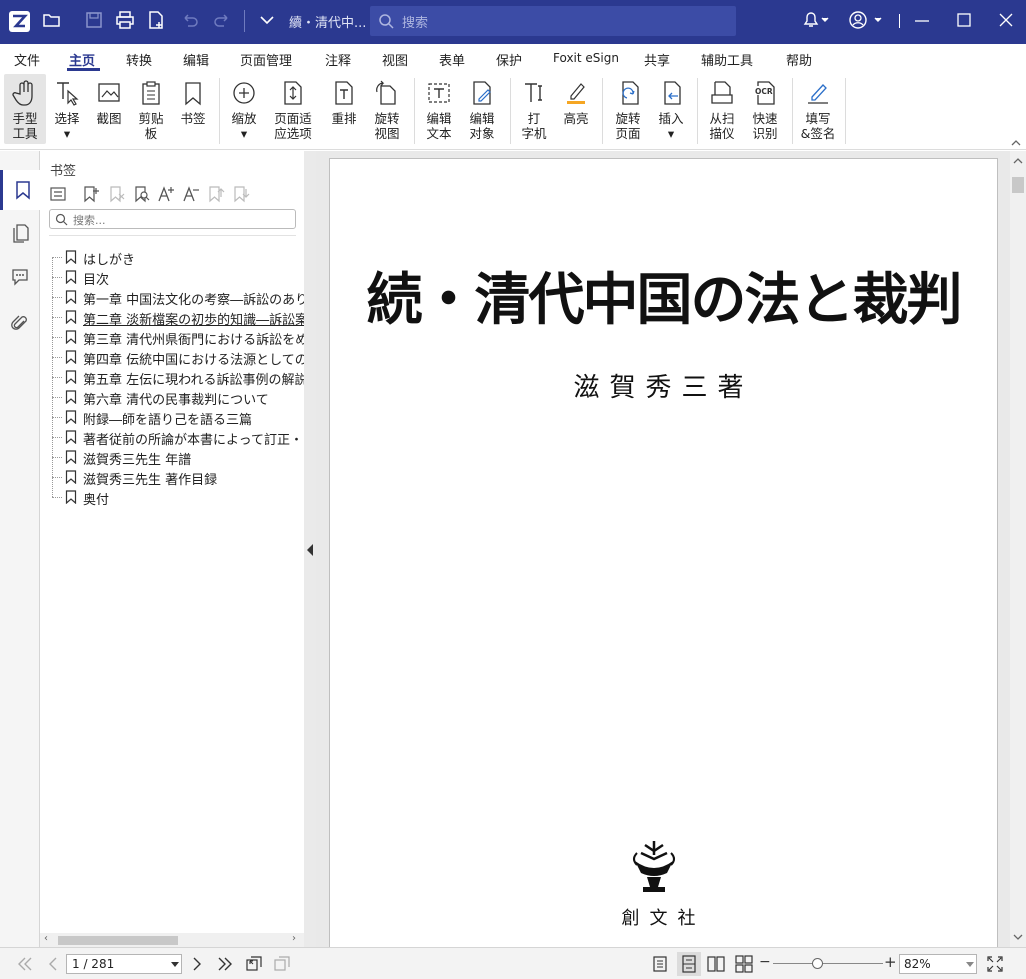 The width and height of the screenshot is (1026, 979). Describe the element at coordinates (151, 109) in the screenshot. I see `clipboard-button: 剪贴 板` at that location.